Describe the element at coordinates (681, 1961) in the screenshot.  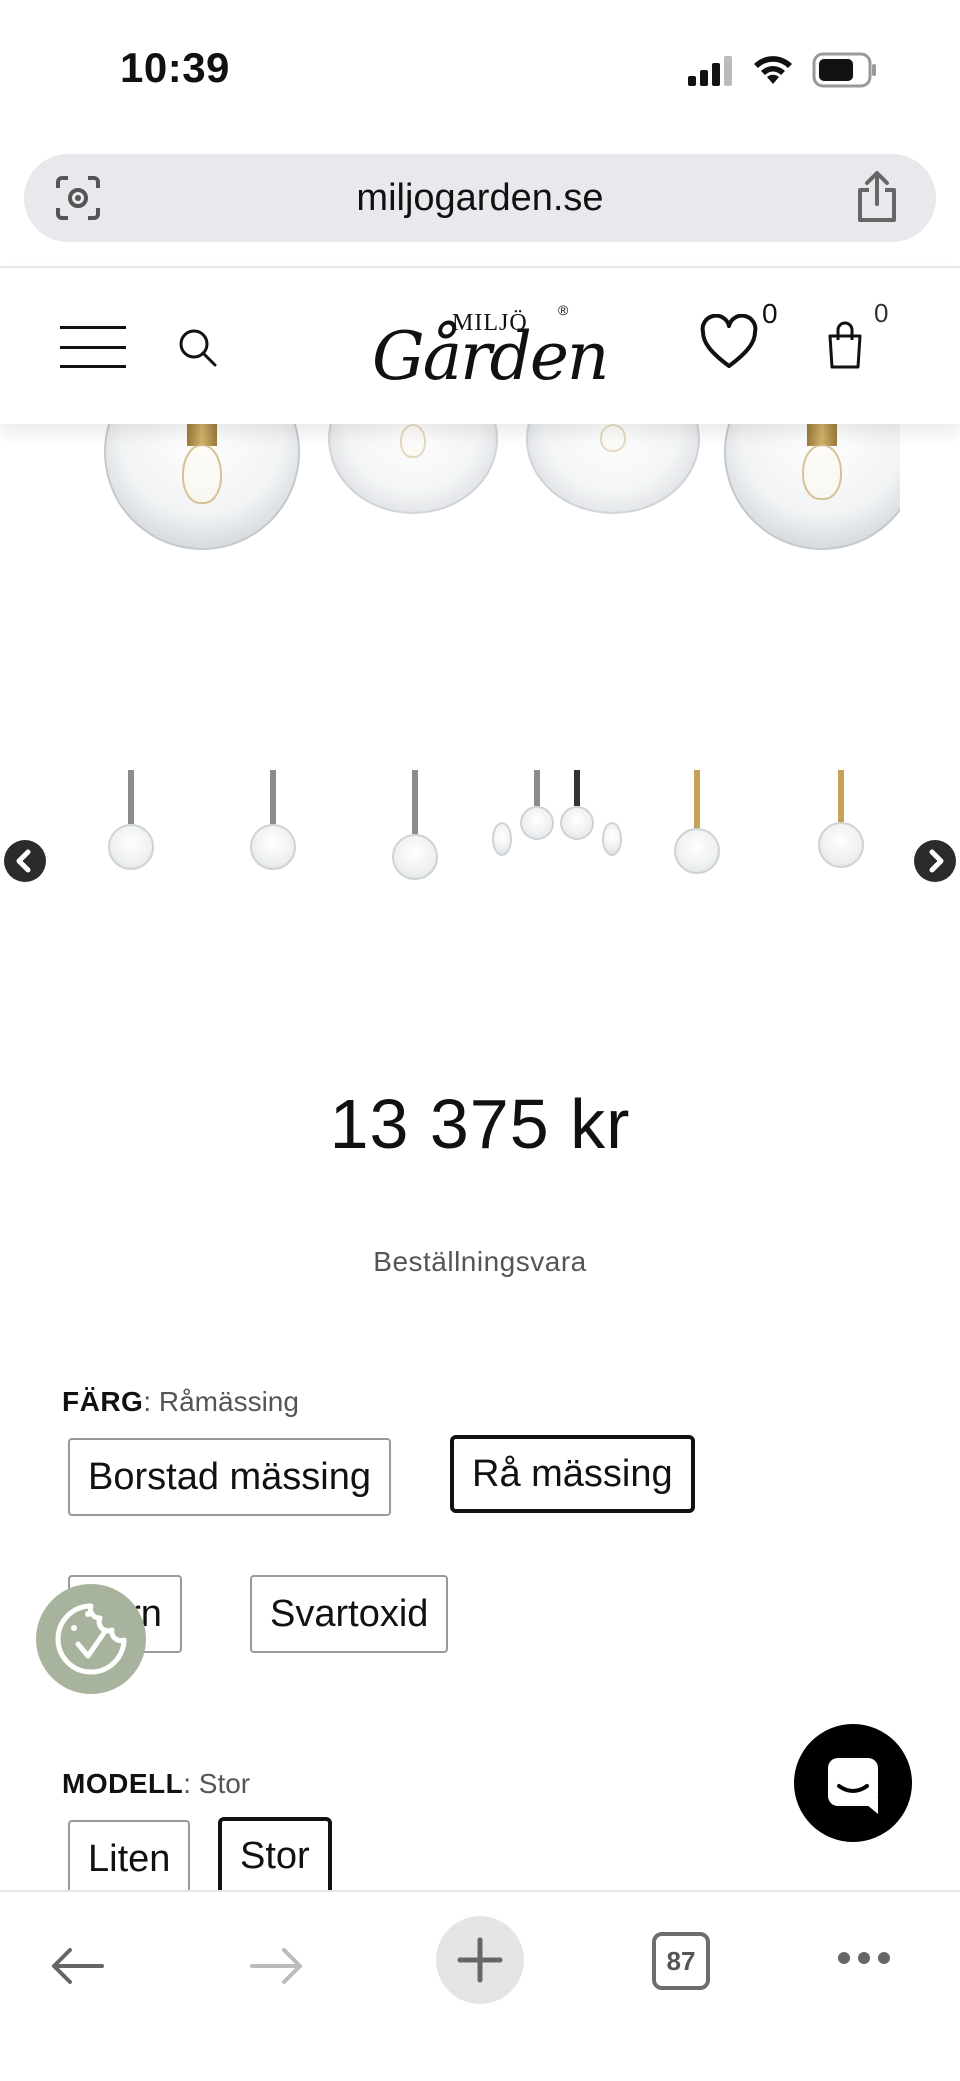
I see `tab-switcher-button: 87` at that location.